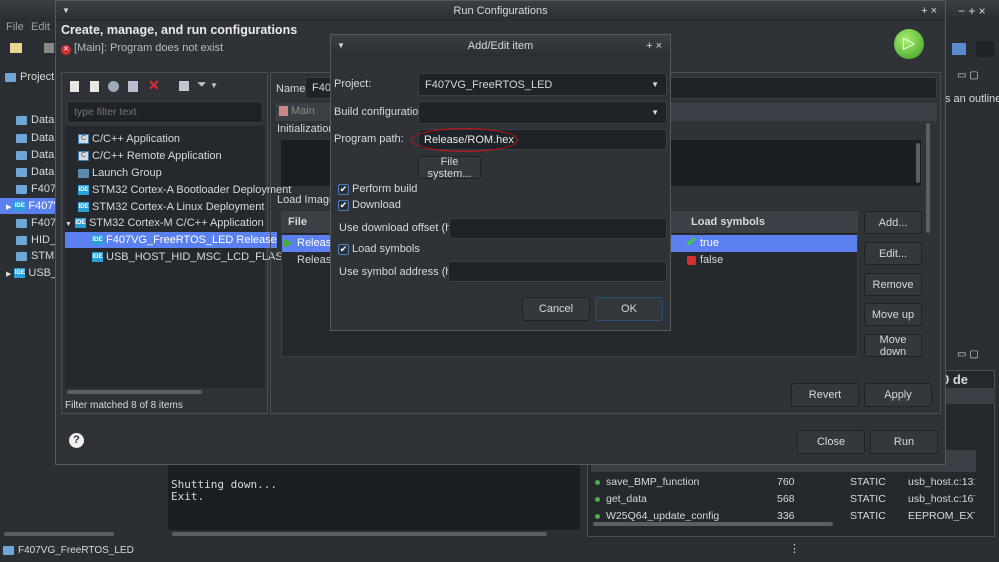  Describe the element at coordinates (113, 86) in the screenshot. I see `export-icon` at that location.